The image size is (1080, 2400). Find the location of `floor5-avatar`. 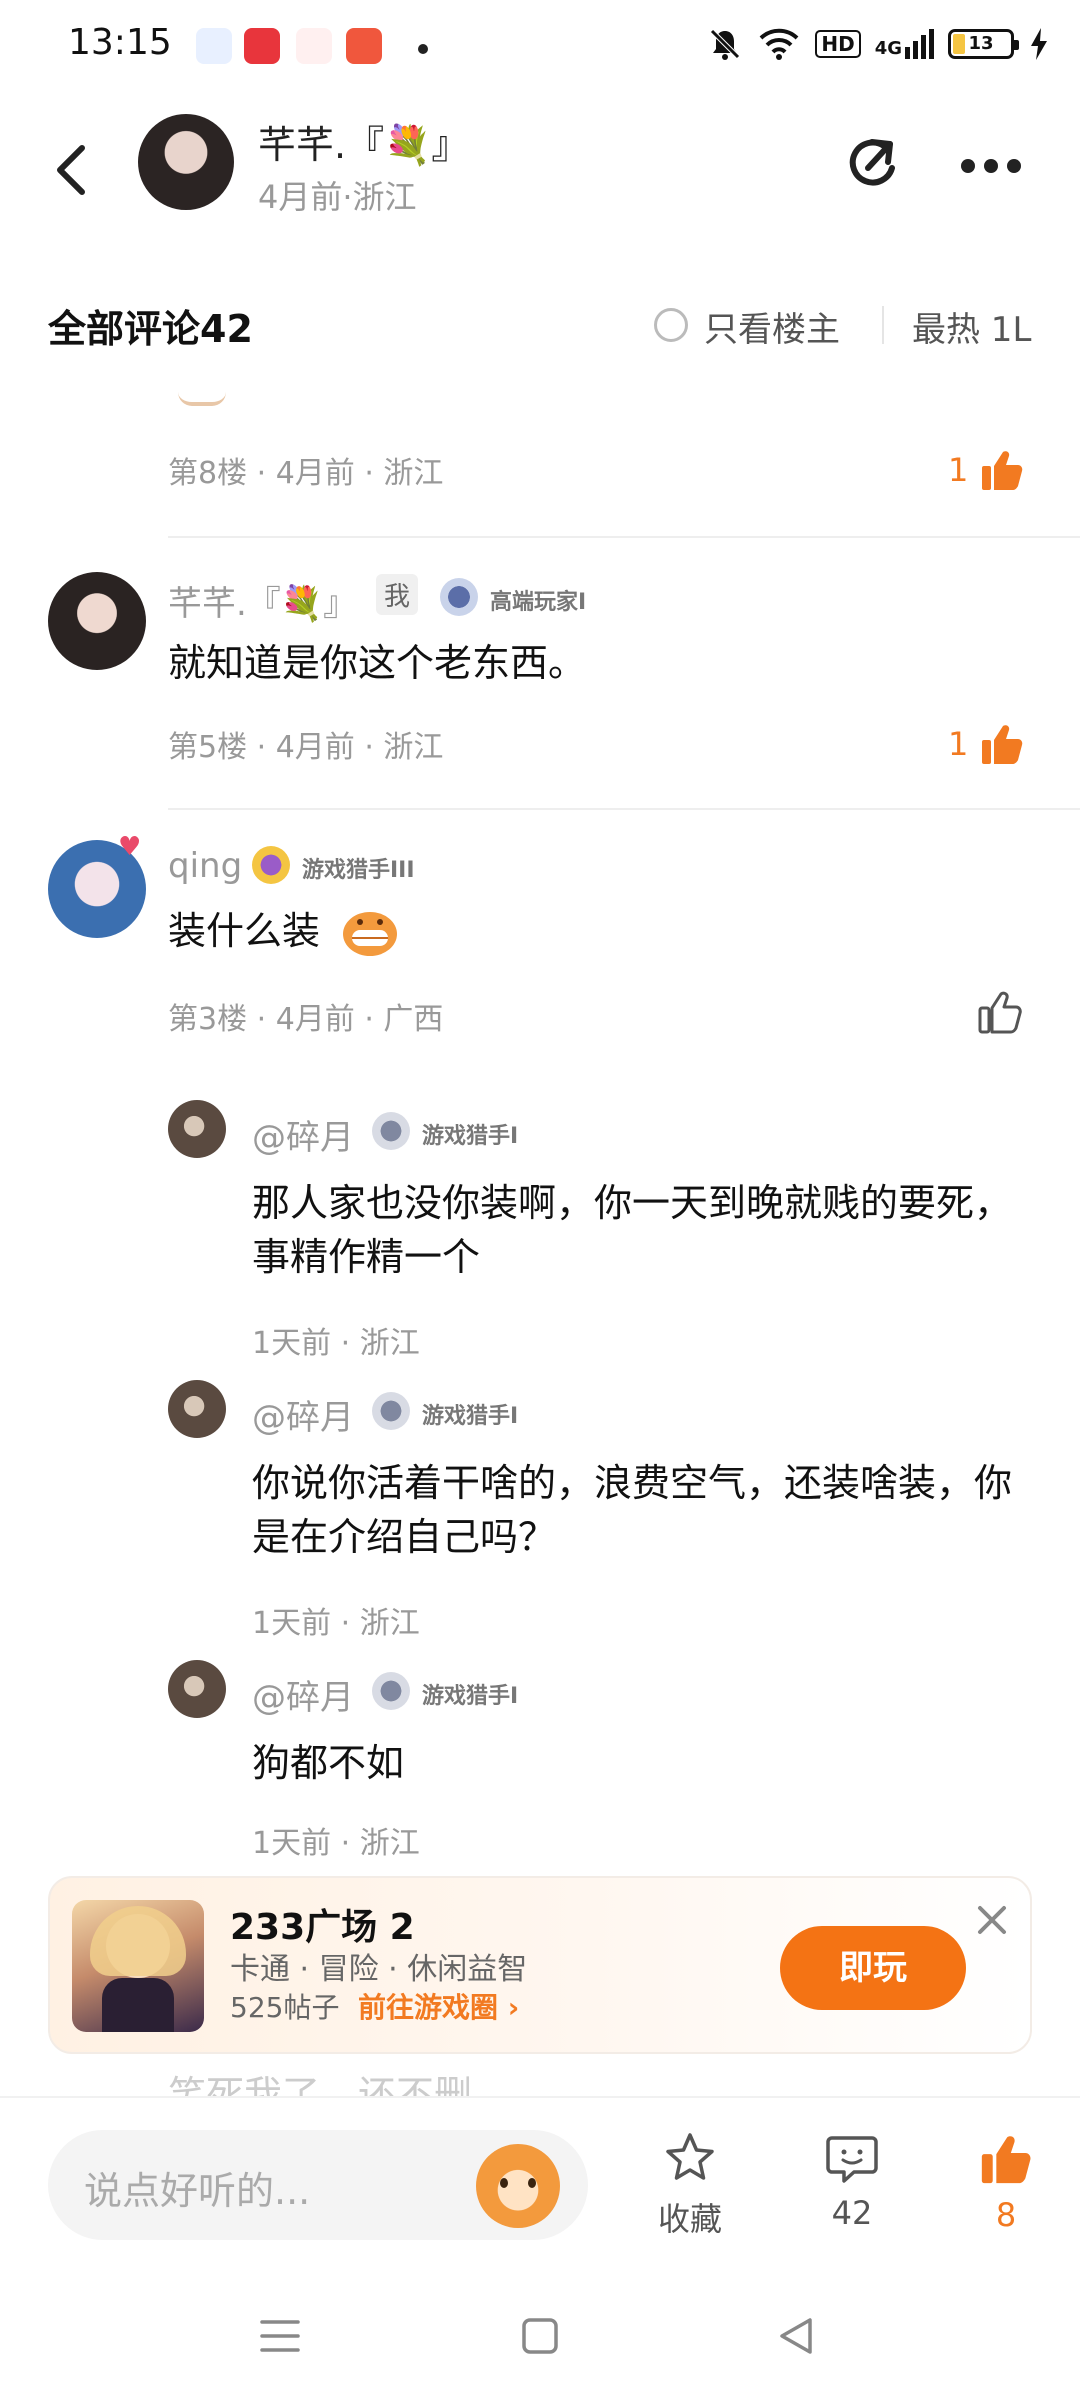

floor5-avatar is located at coordinates (97, 621).